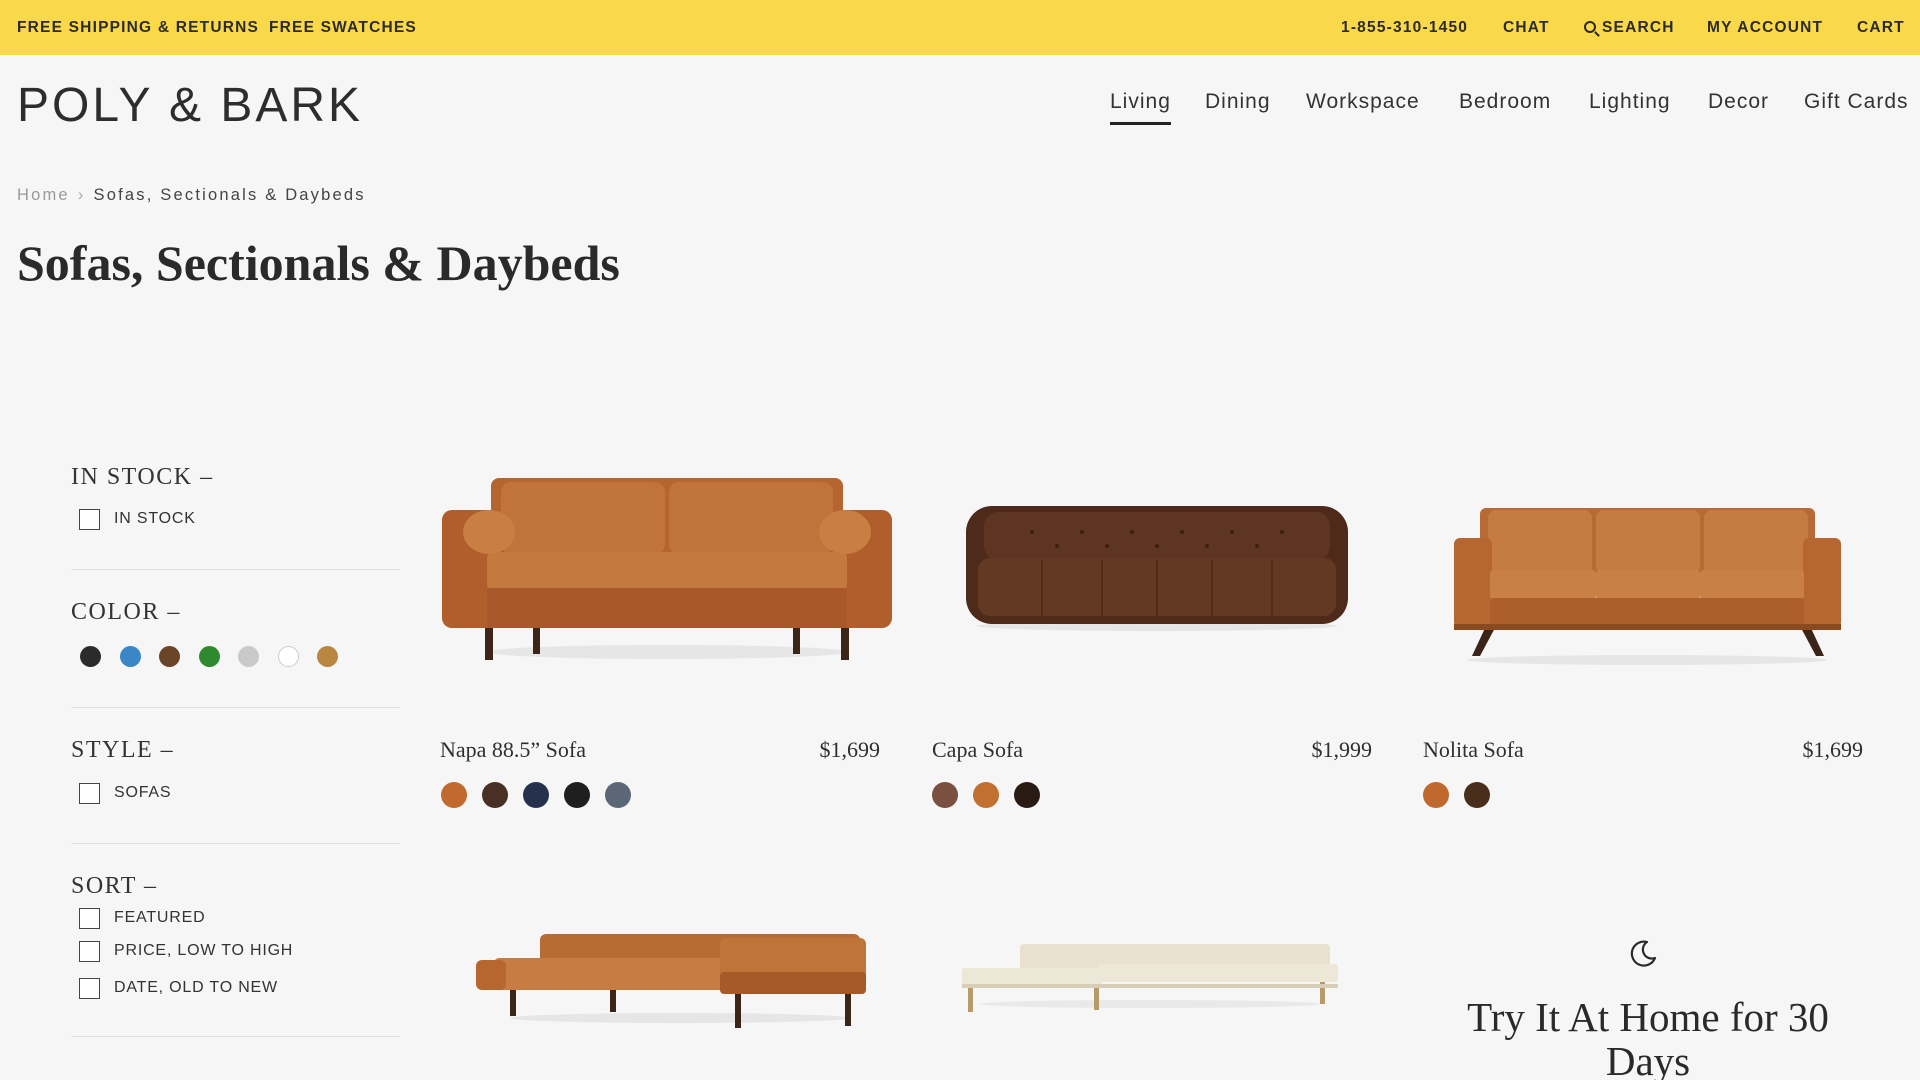 This screenshot has height=1080, width=1920. Describe the element at coordinates (1363, 102) in the screenshot. I see `nav-workspace: Workspace` at that location.